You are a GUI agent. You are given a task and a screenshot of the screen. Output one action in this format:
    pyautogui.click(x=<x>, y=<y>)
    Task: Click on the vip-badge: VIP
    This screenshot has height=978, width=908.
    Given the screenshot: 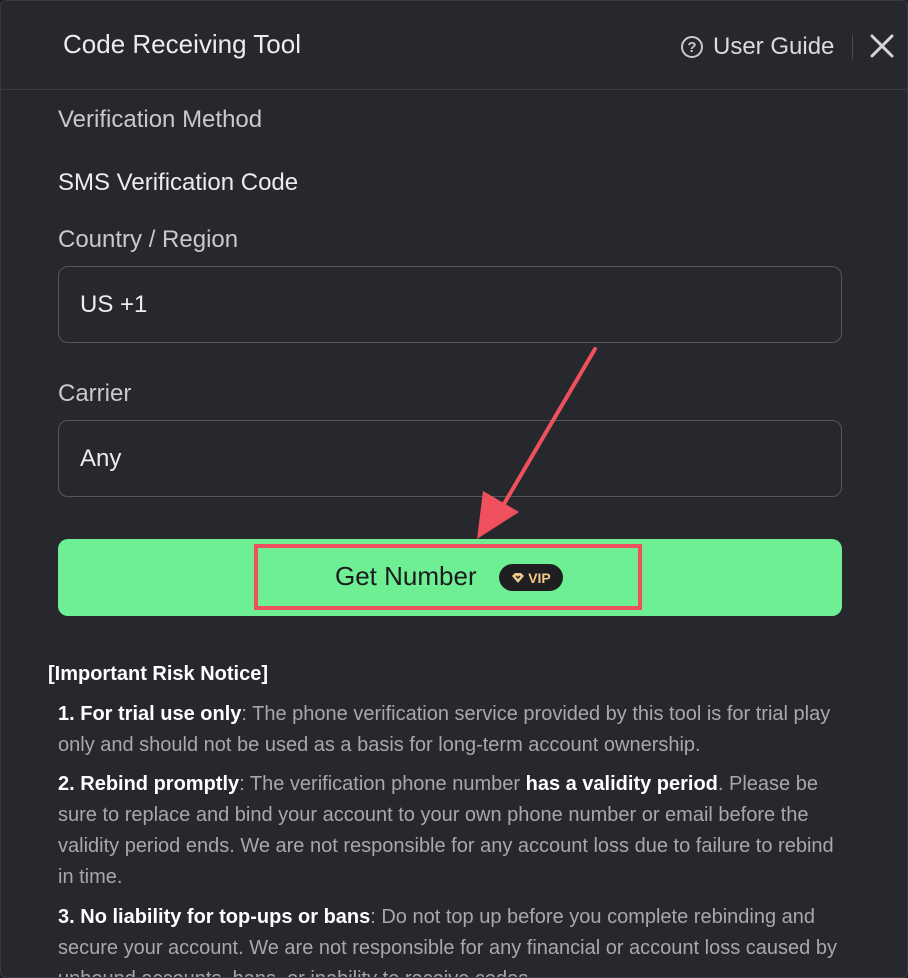 What is the action you would take?
    pyautogui.click(x=531, y=577)
    